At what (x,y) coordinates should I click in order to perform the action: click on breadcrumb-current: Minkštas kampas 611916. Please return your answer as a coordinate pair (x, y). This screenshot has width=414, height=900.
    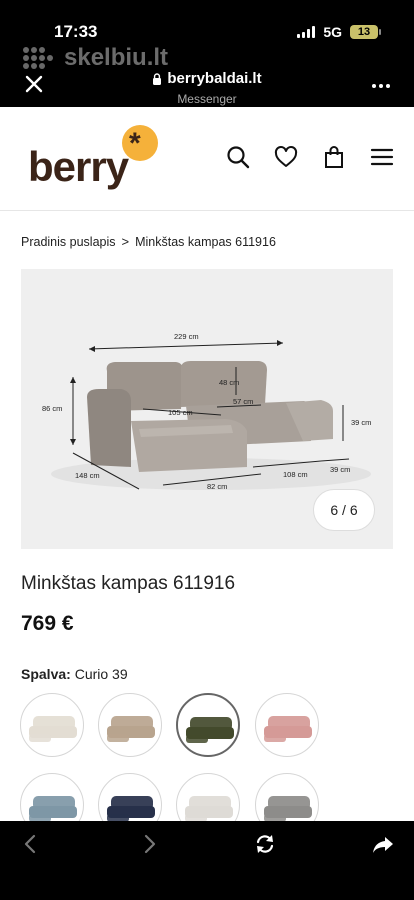
    Looking at the image, I should click on (205, 241).